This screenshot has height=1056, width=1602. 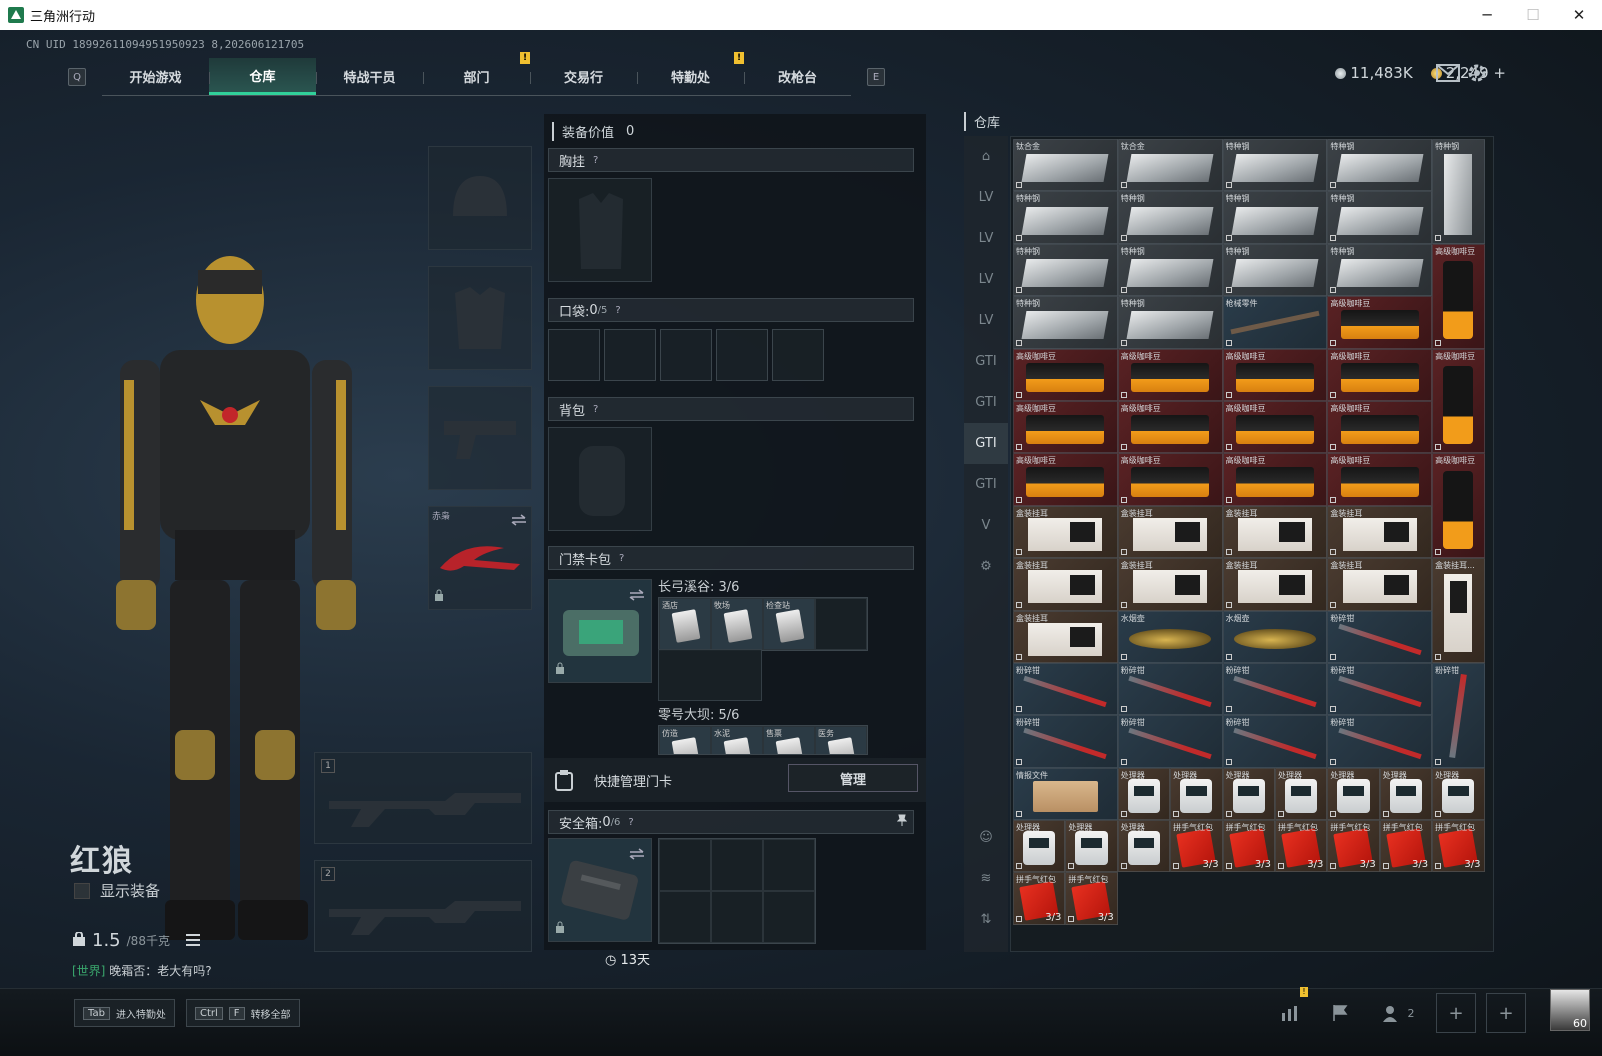 What do you see at coordinates (192, 940) in the screenshot?
I see `list-icon` at bounding box center [192, 940].